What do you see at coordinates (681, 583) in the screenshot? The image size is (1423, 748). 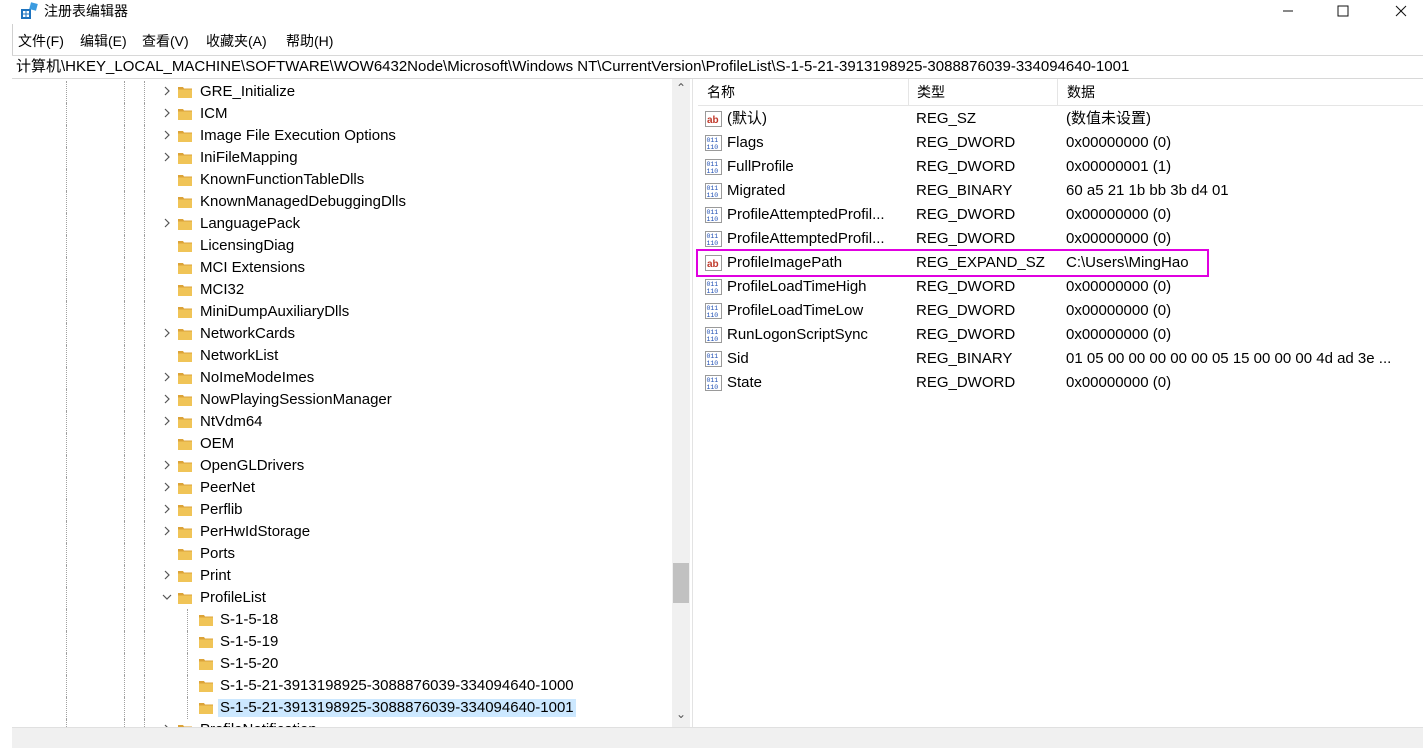 I see `scrollbar-thumb` at bounding box center [681, 583].